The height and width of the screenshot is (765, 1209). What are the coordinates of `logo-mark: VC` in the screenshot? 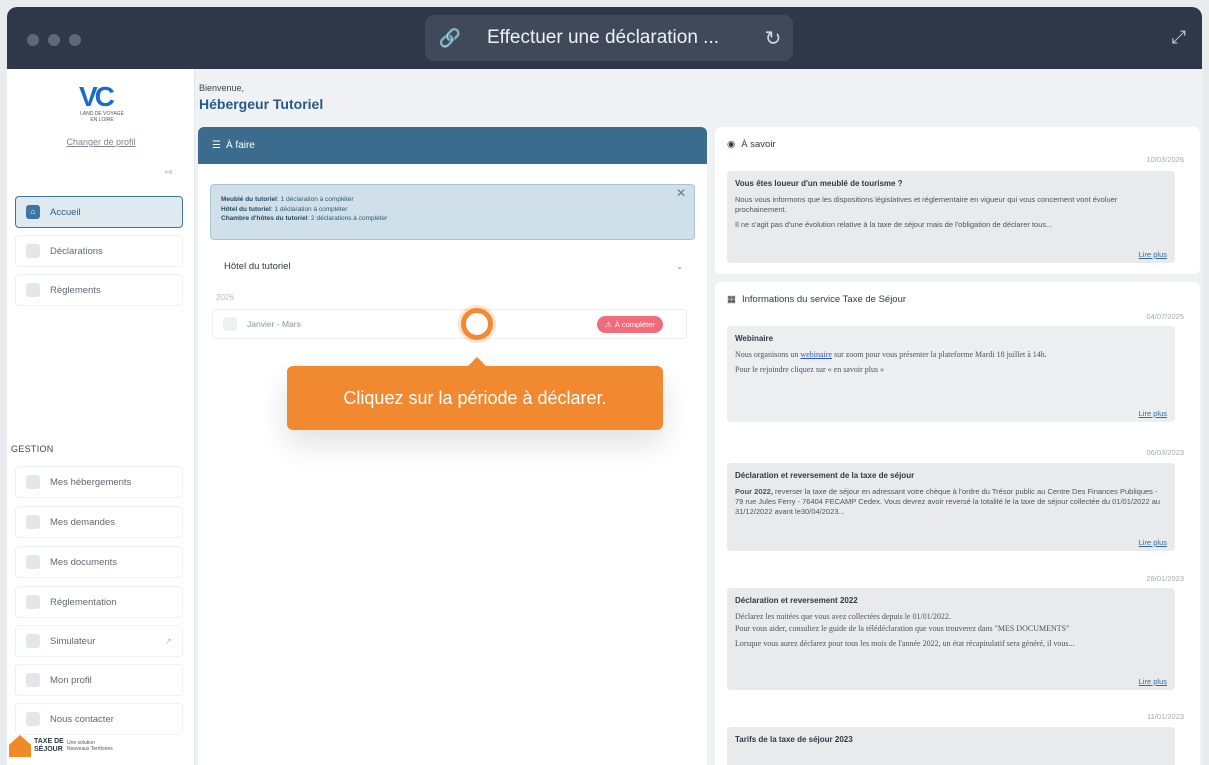 It's located at (97, 96).